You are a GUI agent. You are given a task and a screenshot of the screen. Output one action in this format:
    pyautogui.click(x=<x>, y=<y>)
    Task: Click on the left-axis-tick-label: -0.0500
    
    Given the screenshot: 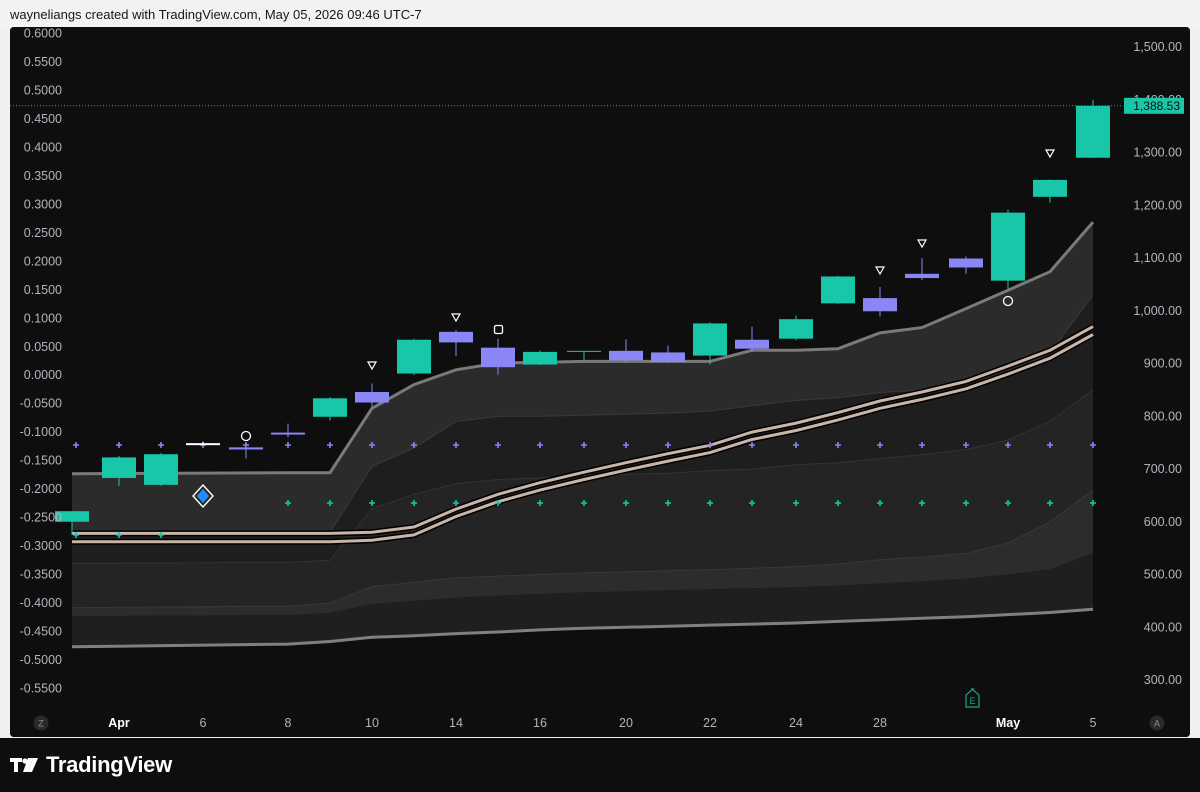 What is the action you would take?
    pyautogui.click(x=41, y=404)
    